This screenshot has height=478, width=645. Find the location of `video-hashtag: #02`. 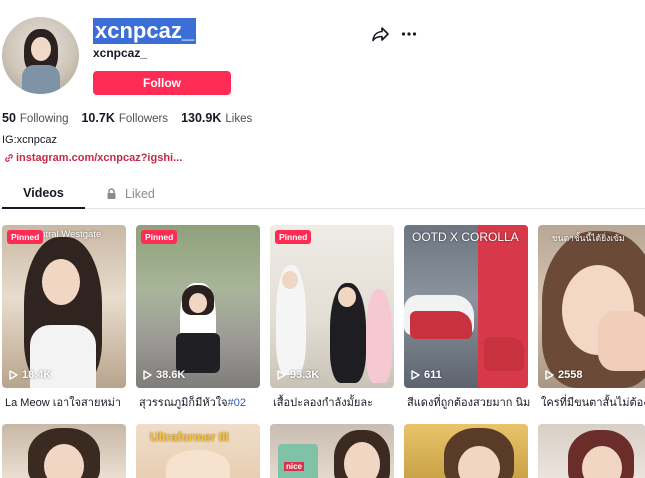

video-hashtag: #02 is located at coordinates (237, 403).